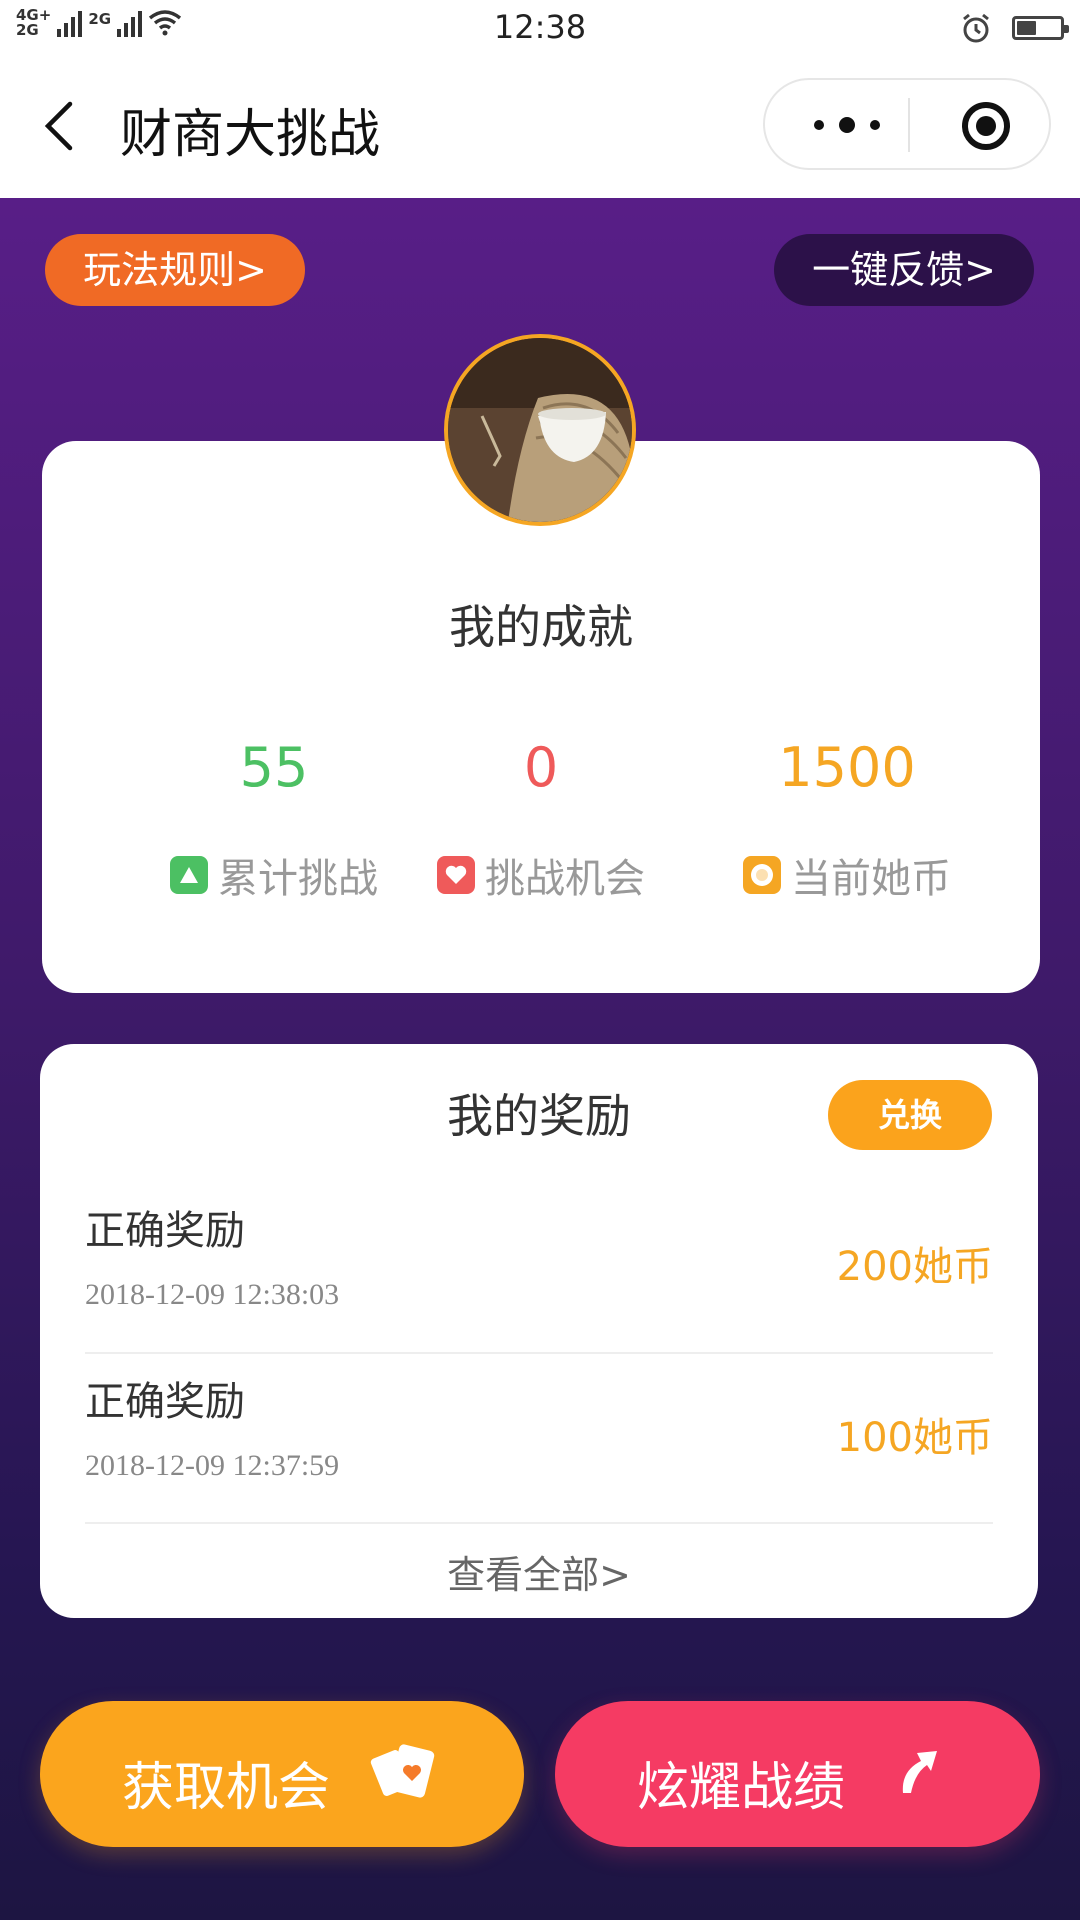  I want to click on stat-label-row: 挑战机会, so click(541, 875).